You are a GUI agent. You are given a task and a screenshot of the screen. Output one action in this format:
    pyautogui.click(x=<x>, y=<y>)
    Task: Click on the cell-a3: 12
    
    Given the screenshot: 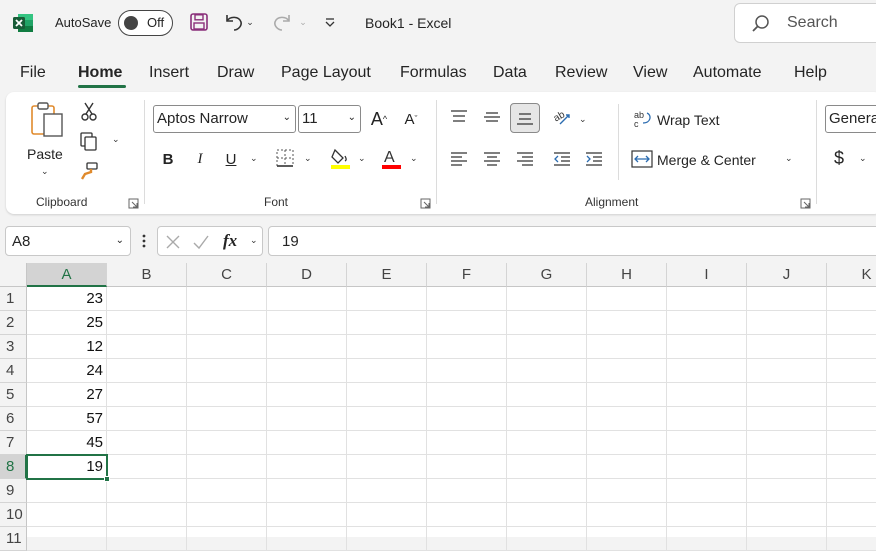 What is the action you would take?
    pyautogui.click(x=67, y=347)
    